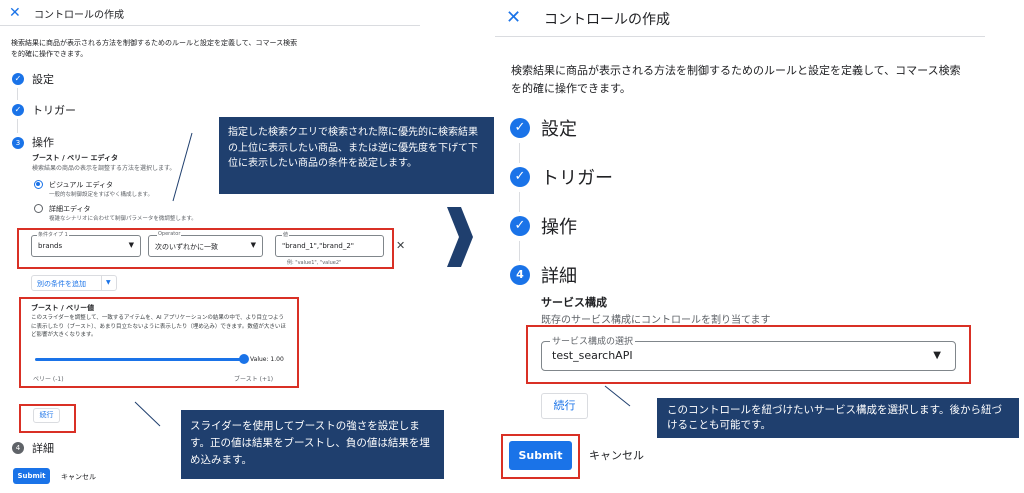 Image resolution: width=1024 pixels, height=493 pixels. I want to click on step-4-label: 詳細, so click(559, 275).